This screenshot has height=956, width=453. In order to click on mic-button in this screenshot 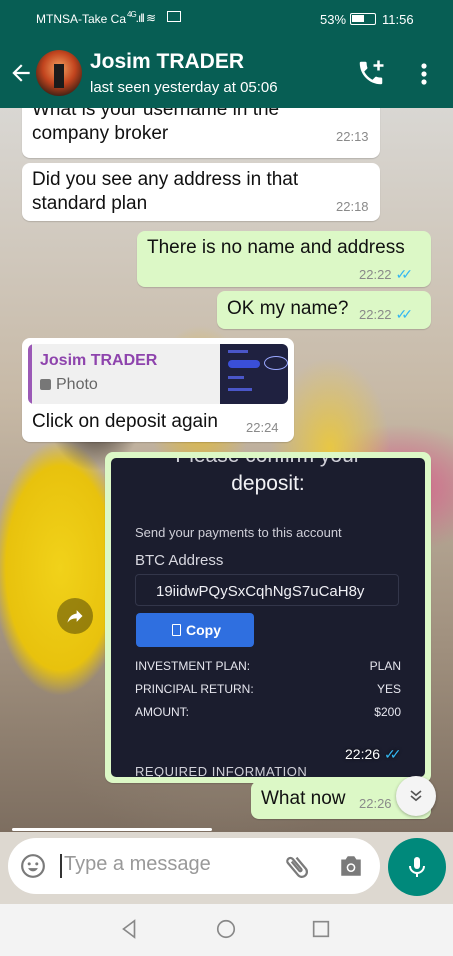, I will do `click(417, 867)`.